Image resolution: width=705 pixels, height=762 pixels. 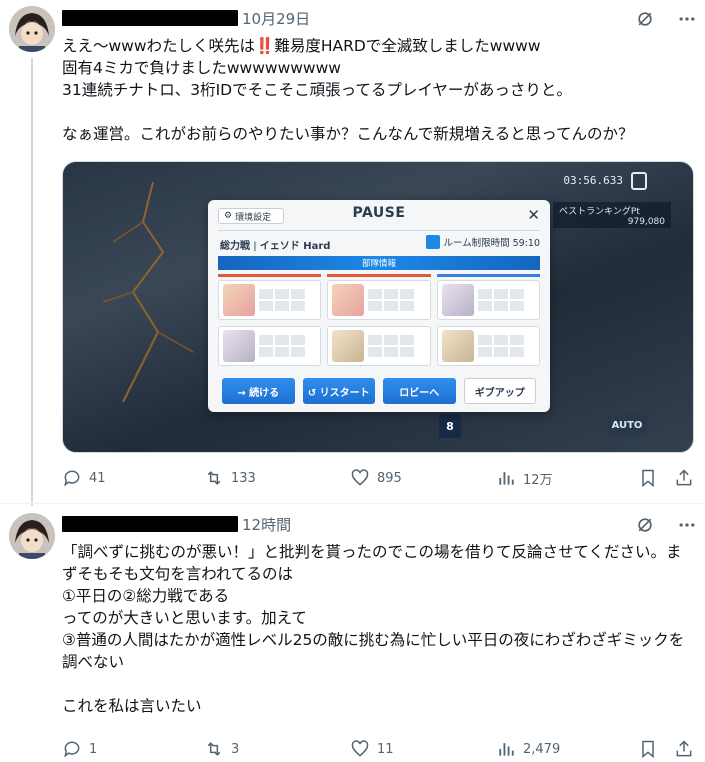 I want to click on room-limit: ルーム制限時間 59:10, so click(x=483, y=242).